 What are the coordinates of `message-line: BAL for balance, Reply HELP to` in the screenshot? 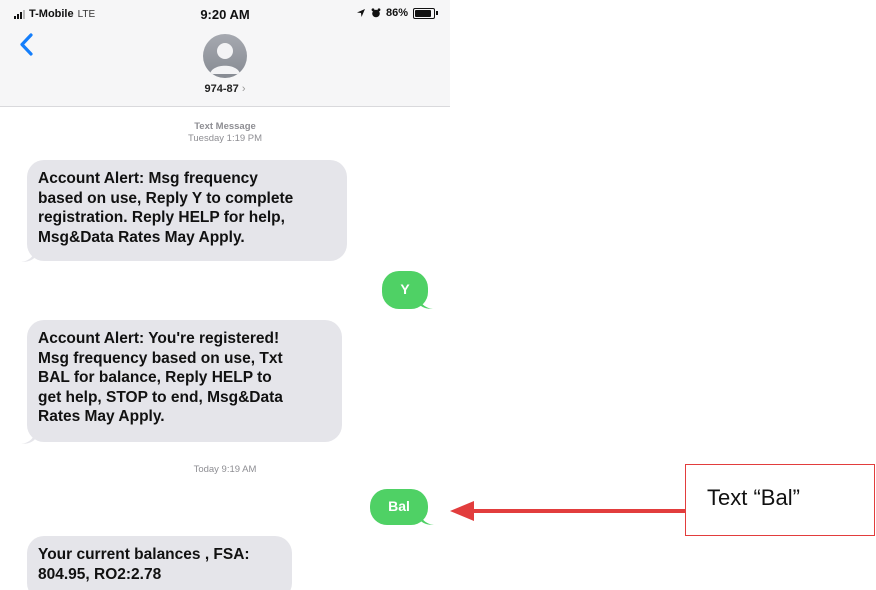 It's located at (155, 377).